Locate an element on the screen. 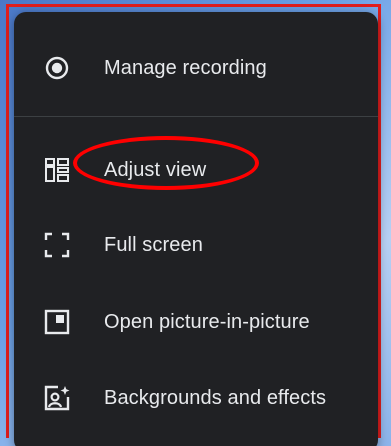 The image size is (391, 446). menu-item-label: Adjust view is located at coordinates (155, 169).